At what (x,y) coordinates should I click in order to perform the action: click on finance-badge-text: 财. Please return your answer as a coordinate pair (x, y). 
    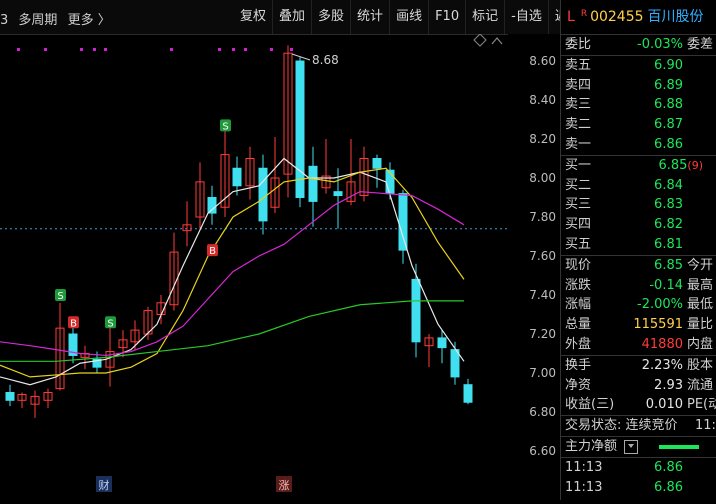
    Looking at the image, I should click on (104, 485).